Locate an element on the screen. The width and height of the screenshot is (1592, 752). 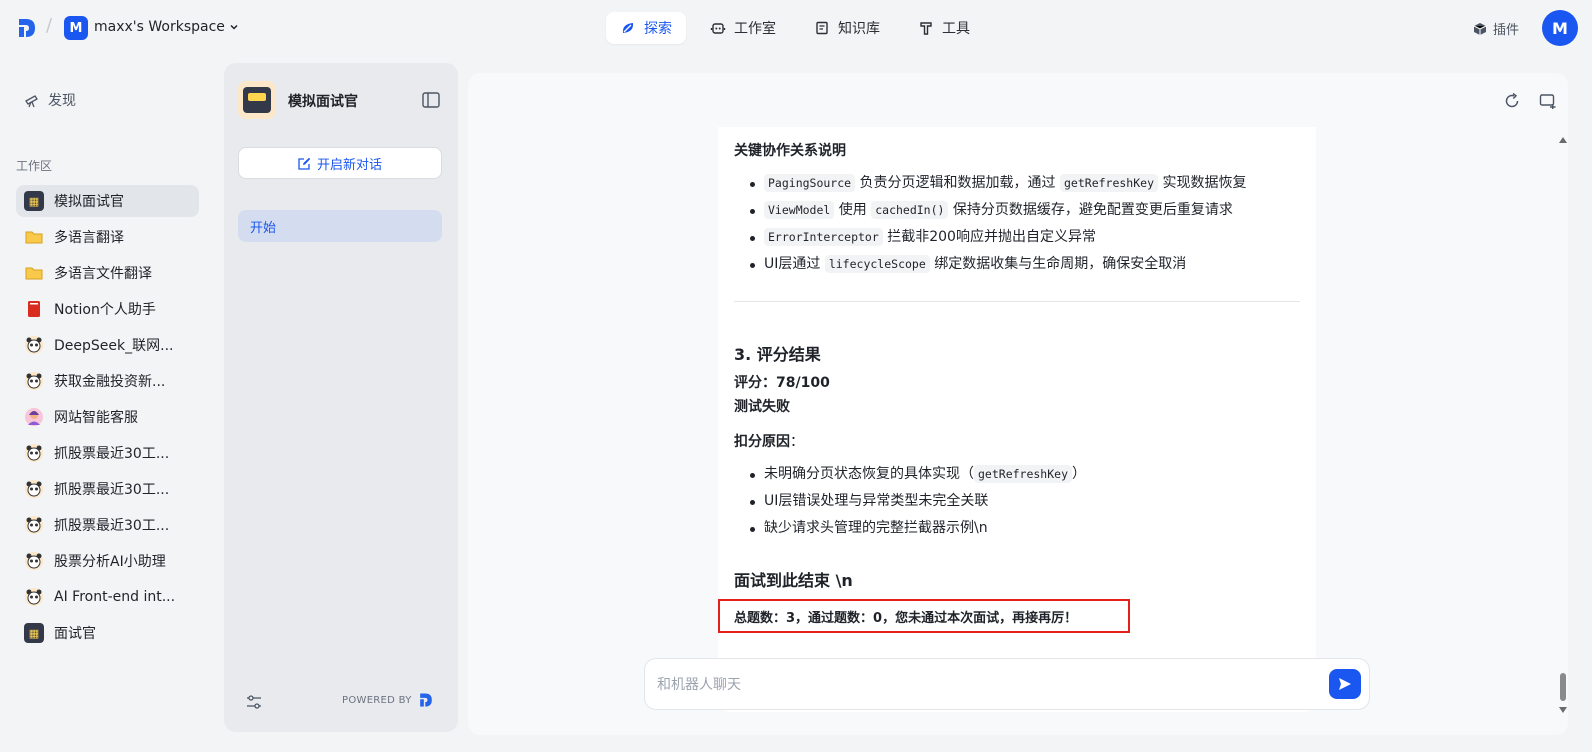
deduction-heading: 扣分原因： is located at coordinates (769, 442).